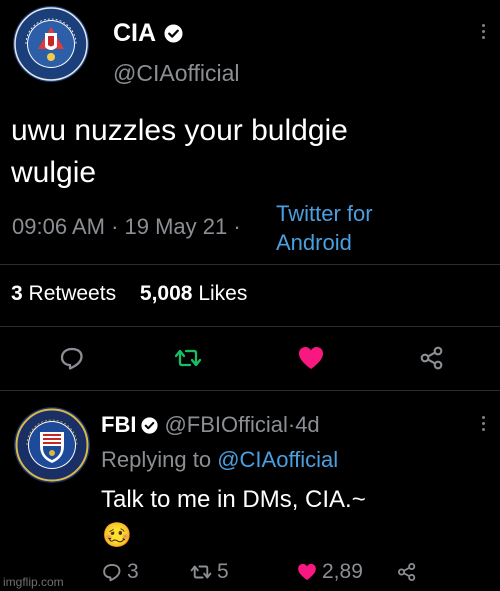  I want to click on replying-to-label: Replying to, so click(156, 459).